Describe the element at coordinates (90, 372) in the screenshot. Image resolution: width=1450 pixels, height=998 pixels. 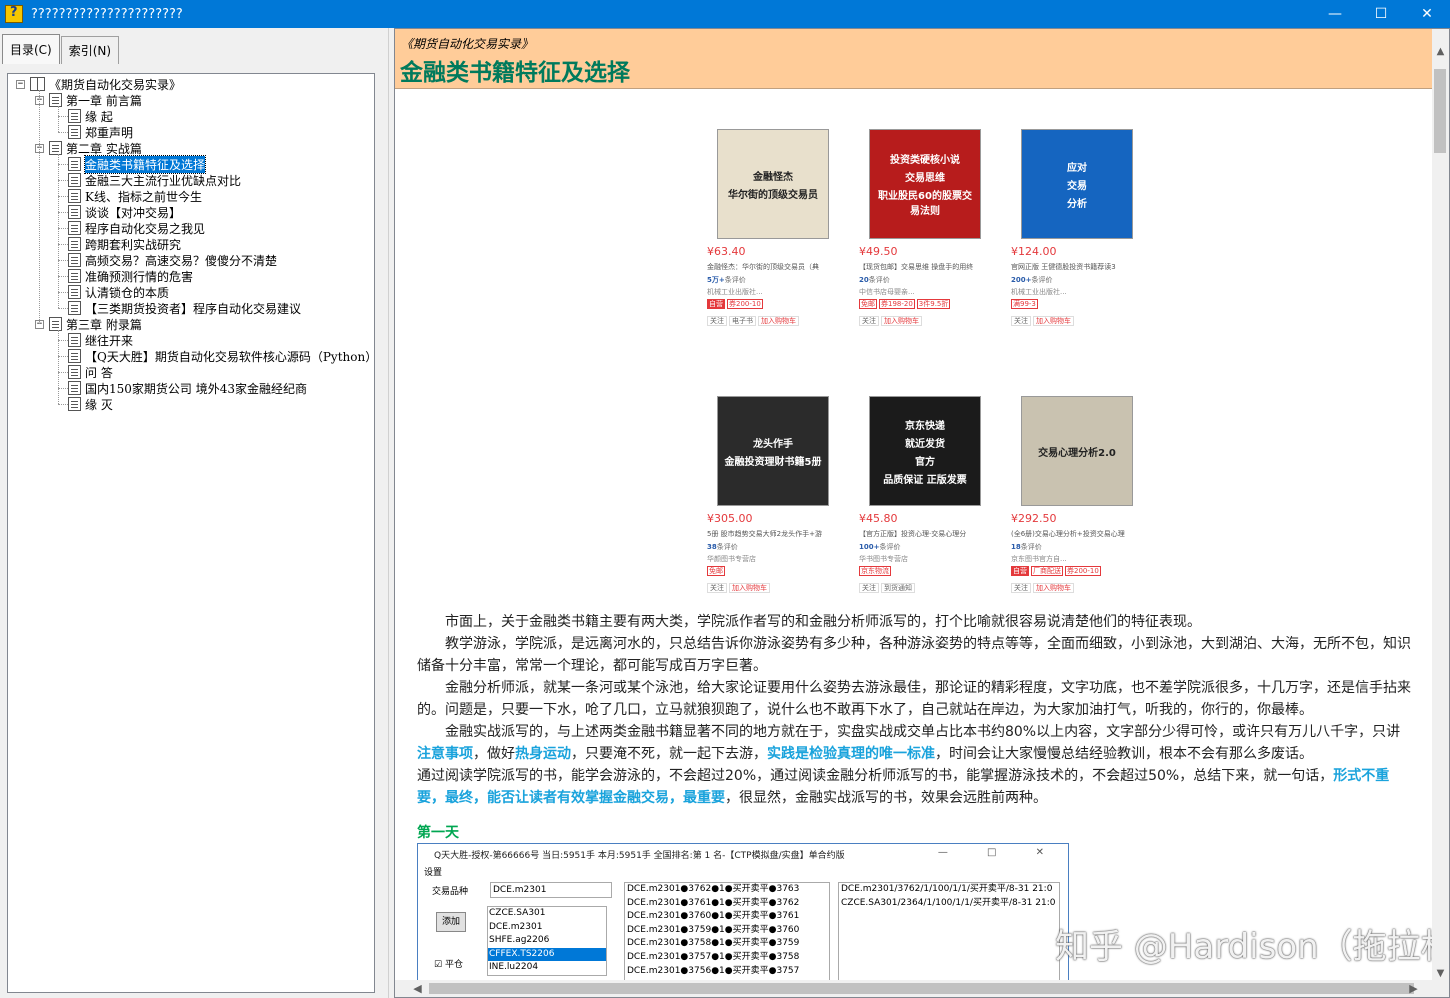
I see `tree-item: 问 答` at that location.